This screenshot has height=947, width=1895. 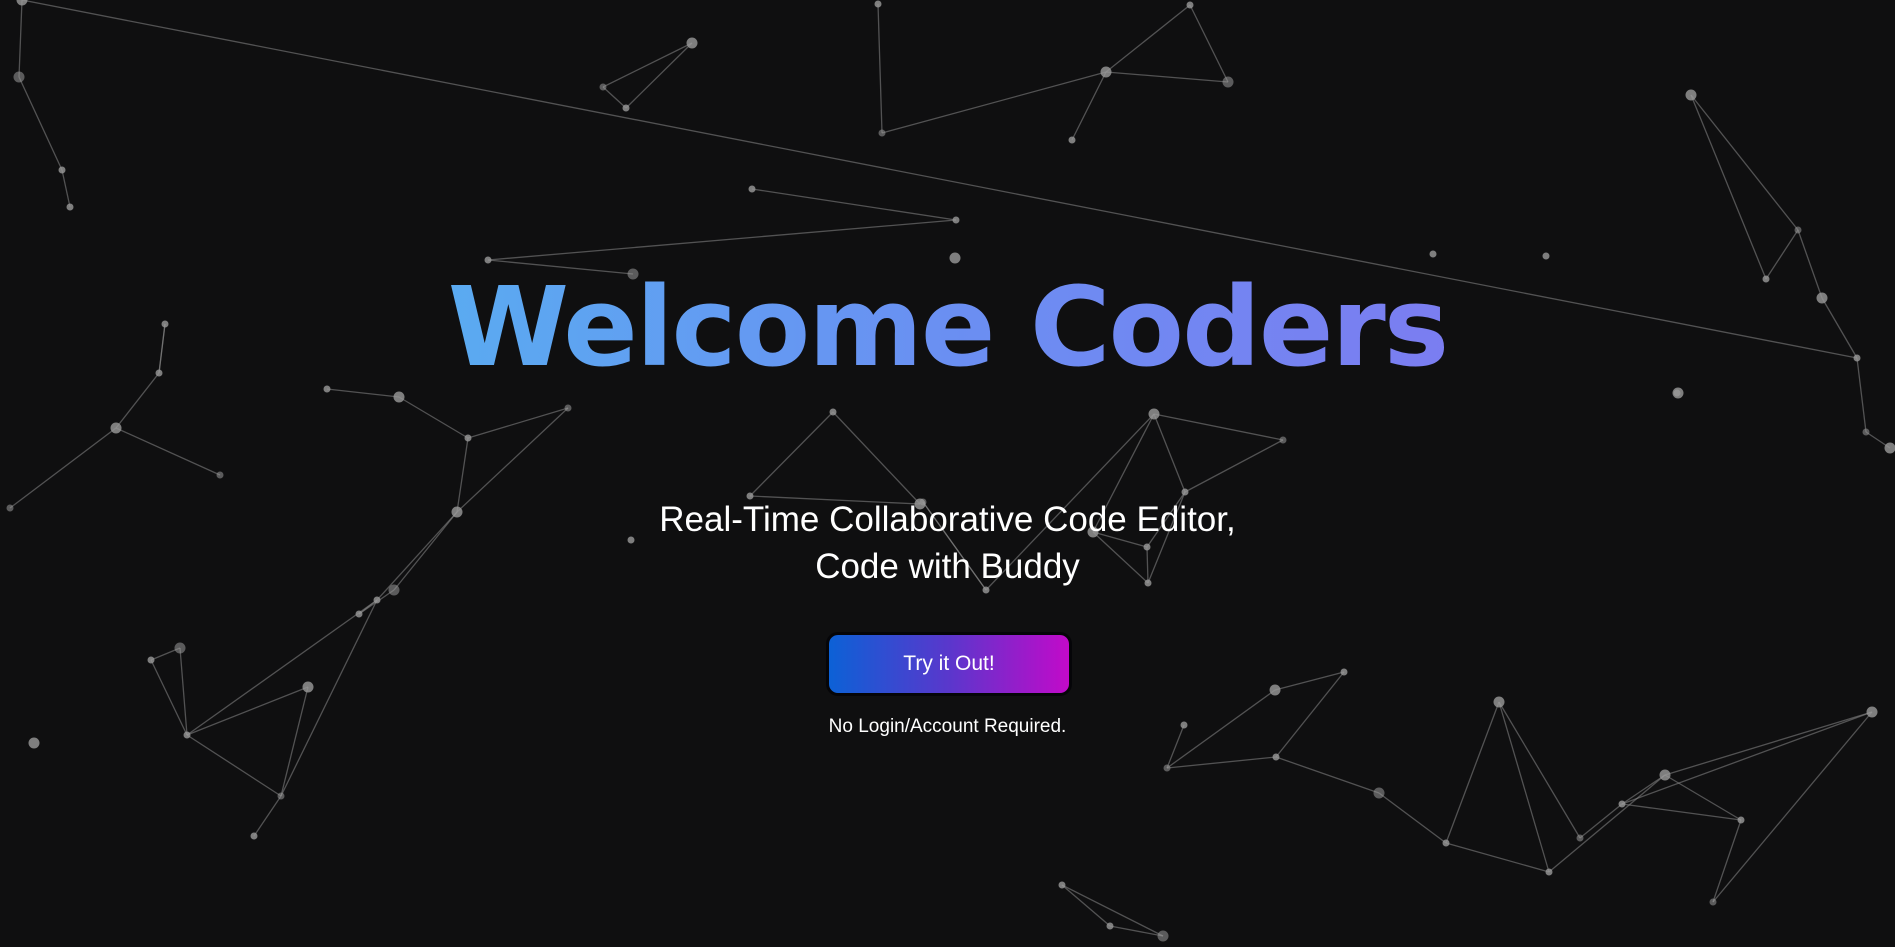 I want to click on no-login-note: No Login/Account Required., so click(x=947, y=726).